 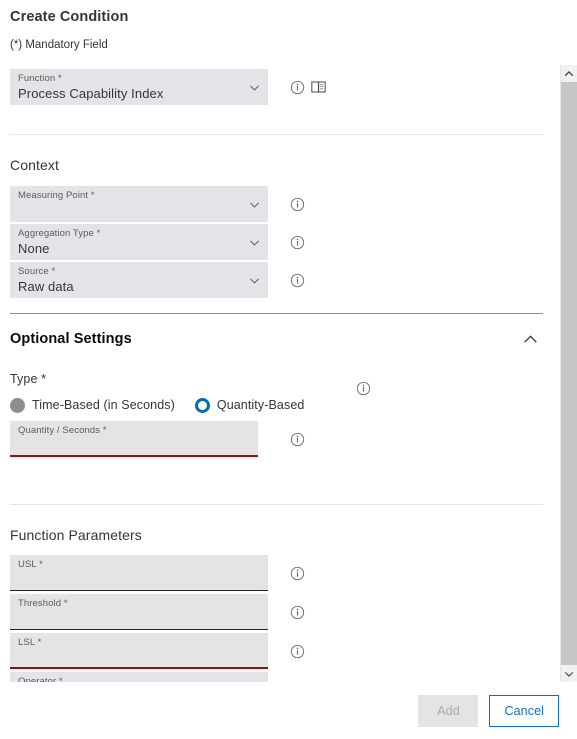 I want to click on aggregation-type-select: Aggregation Type * None, so click(x=139, y=242).